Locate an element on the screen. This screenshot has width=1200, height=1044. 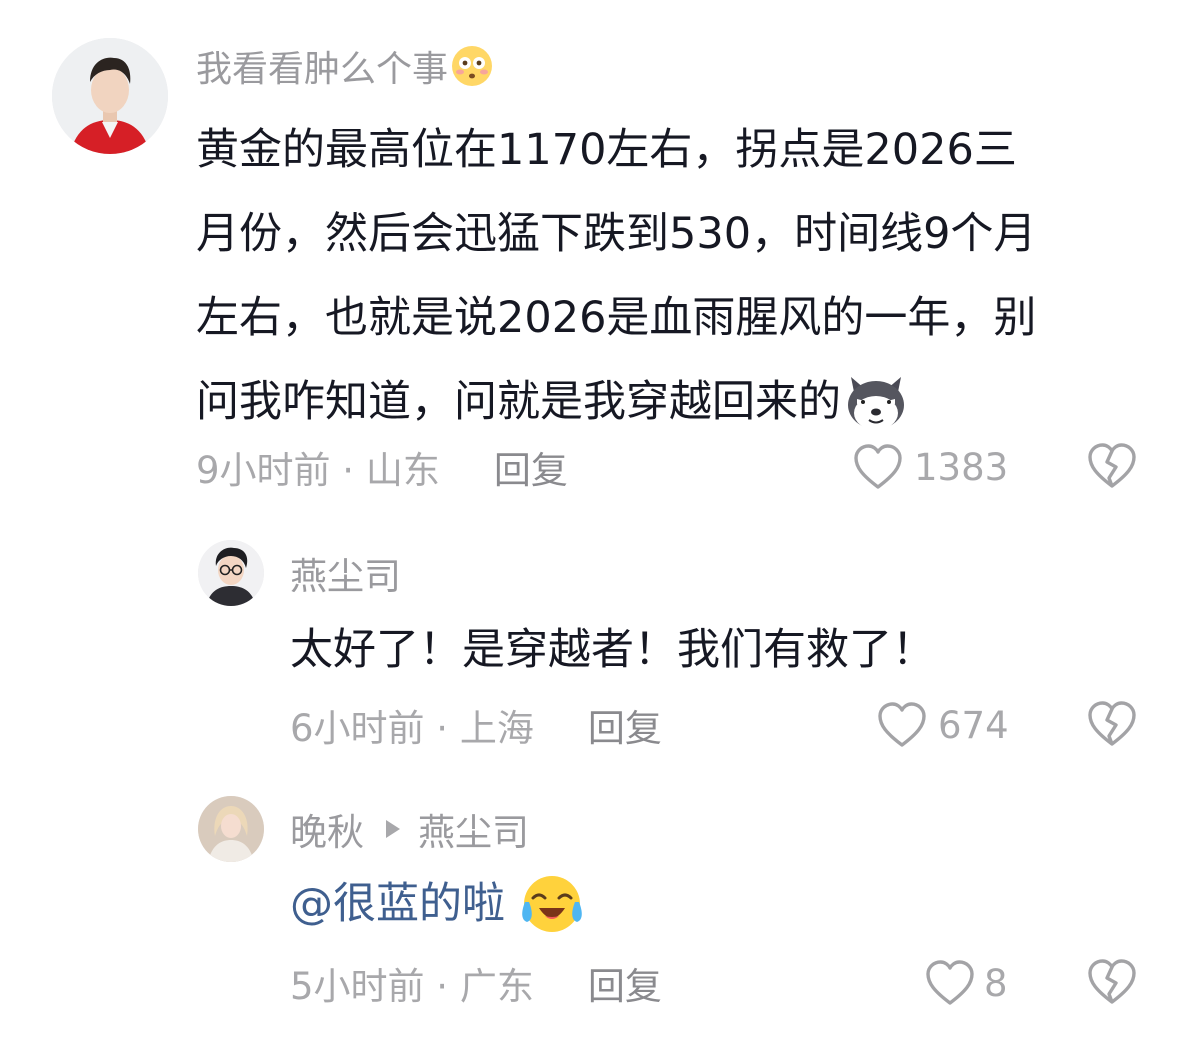
time-location: 6小时前 · 上海 is located at coordinates (412, 728).